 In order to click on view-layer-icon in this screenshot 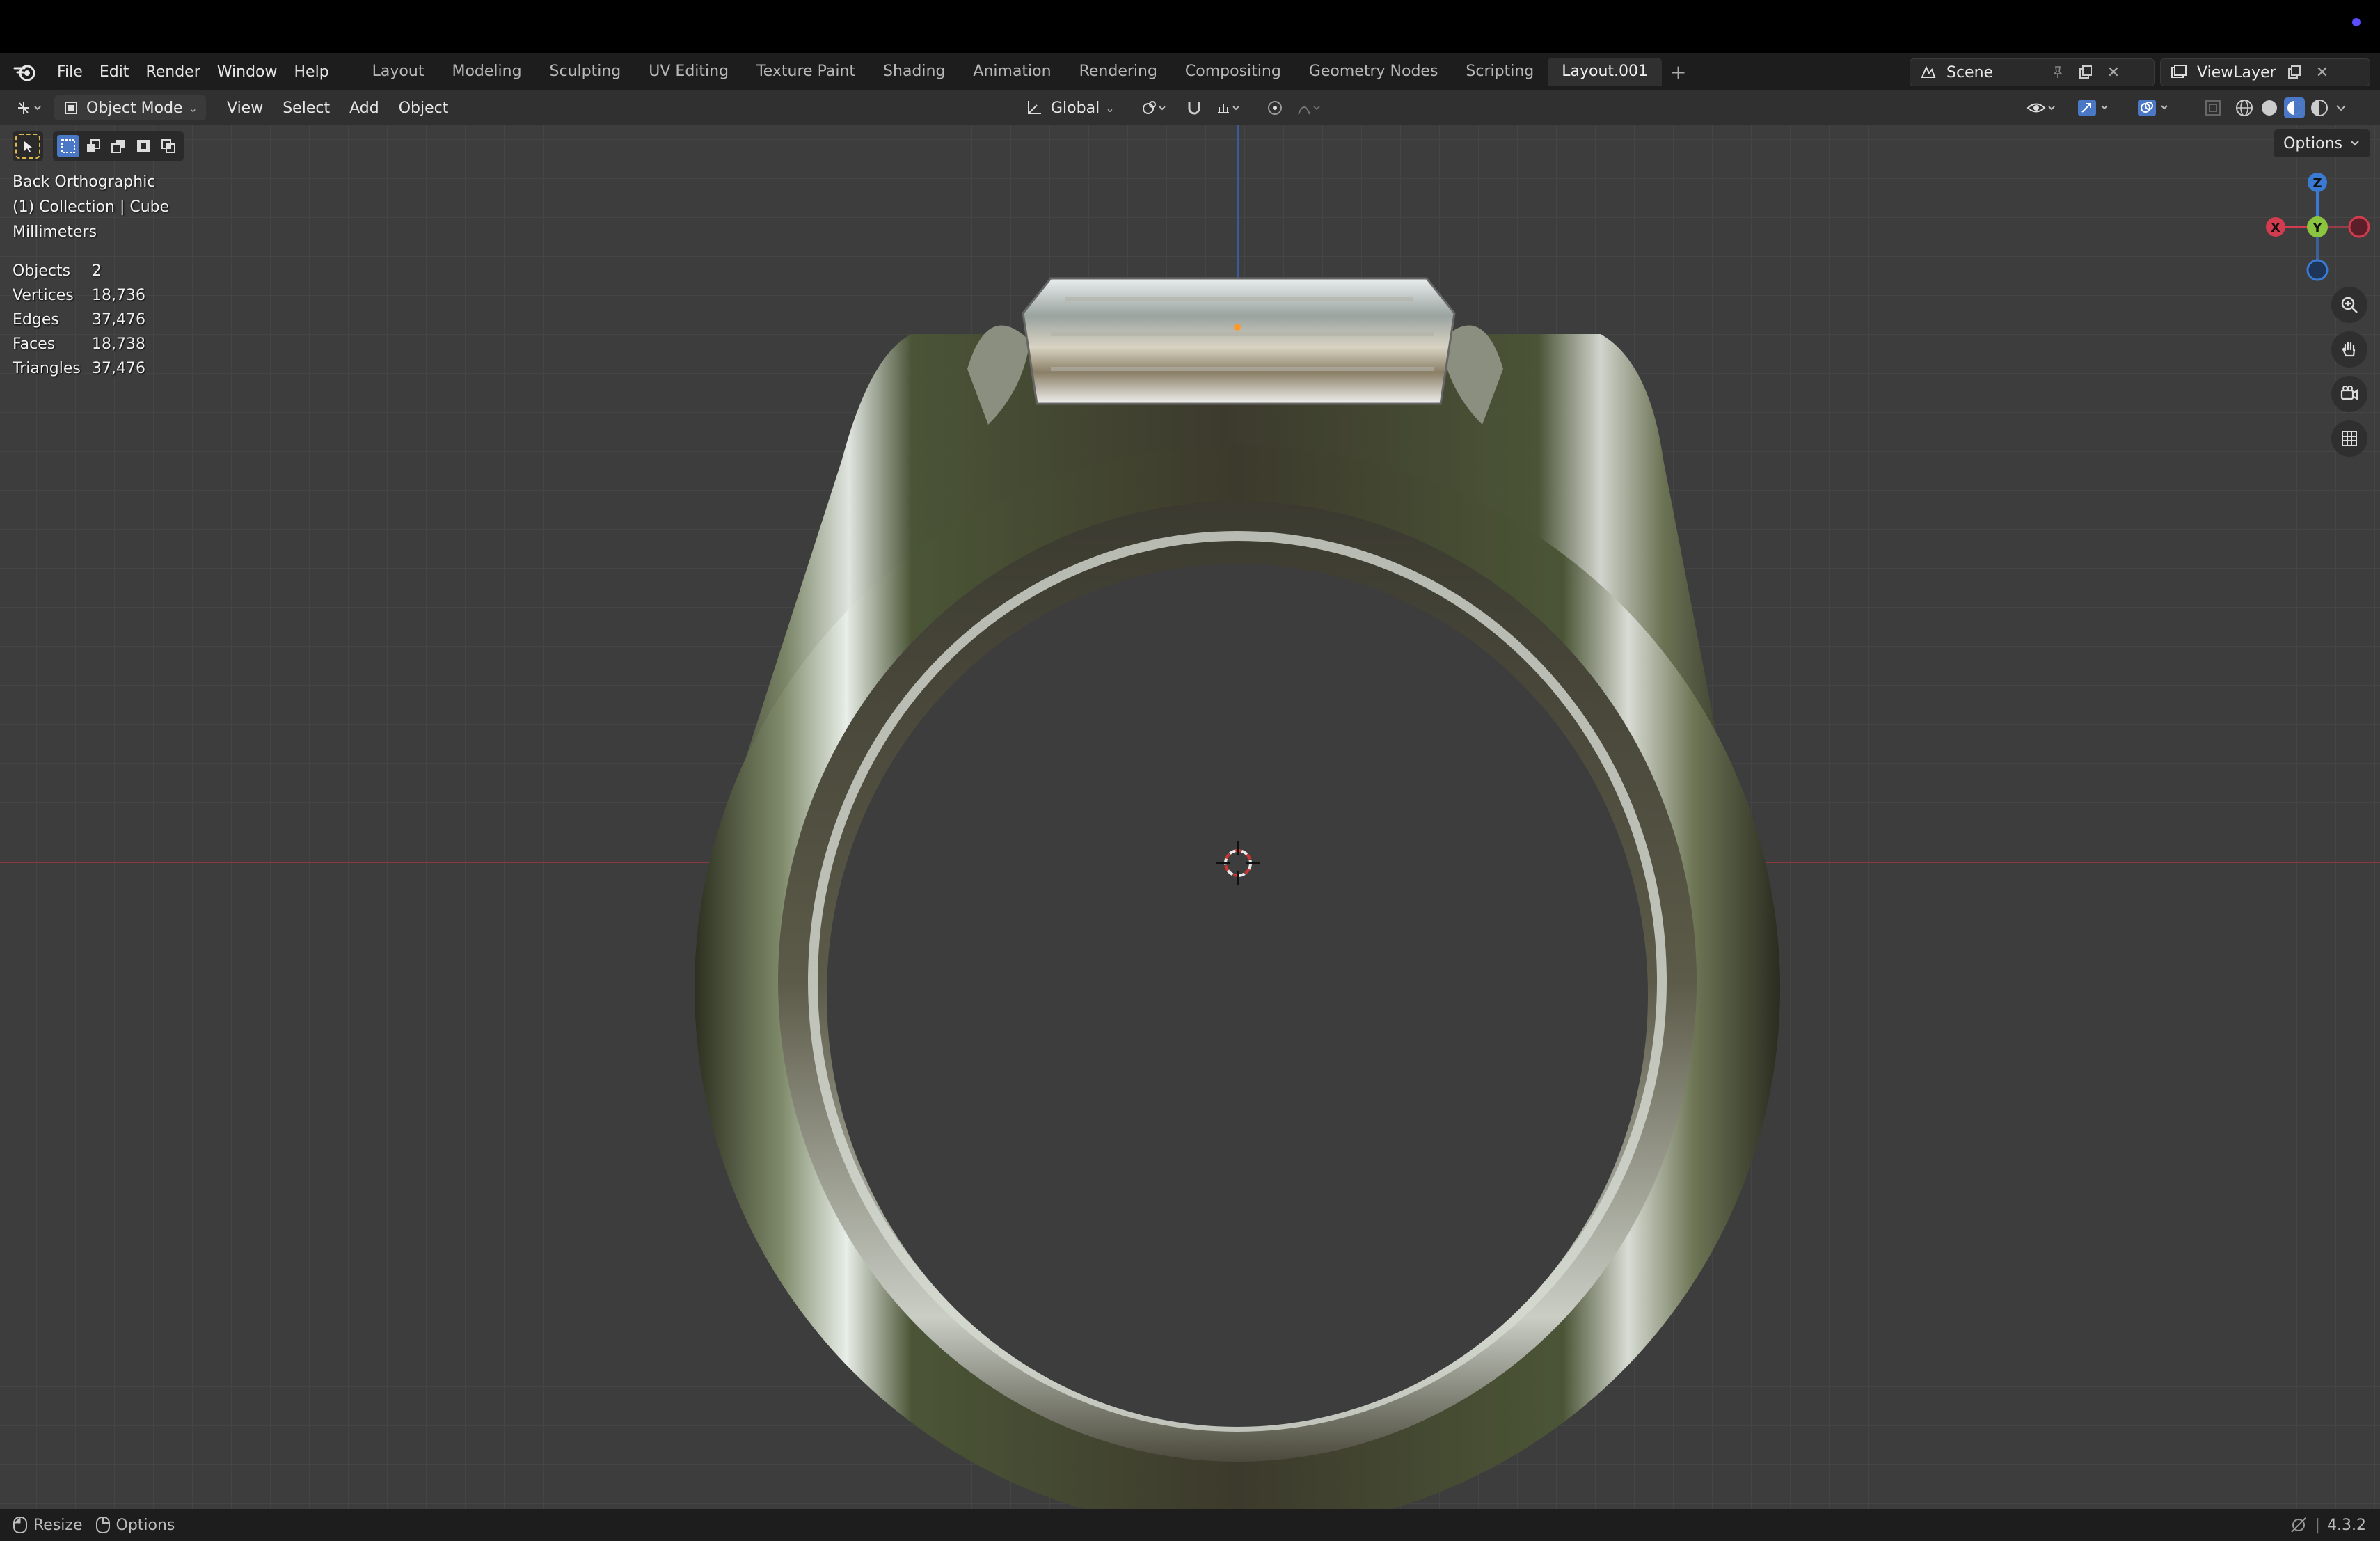, I will do `click(2178, 72)`.